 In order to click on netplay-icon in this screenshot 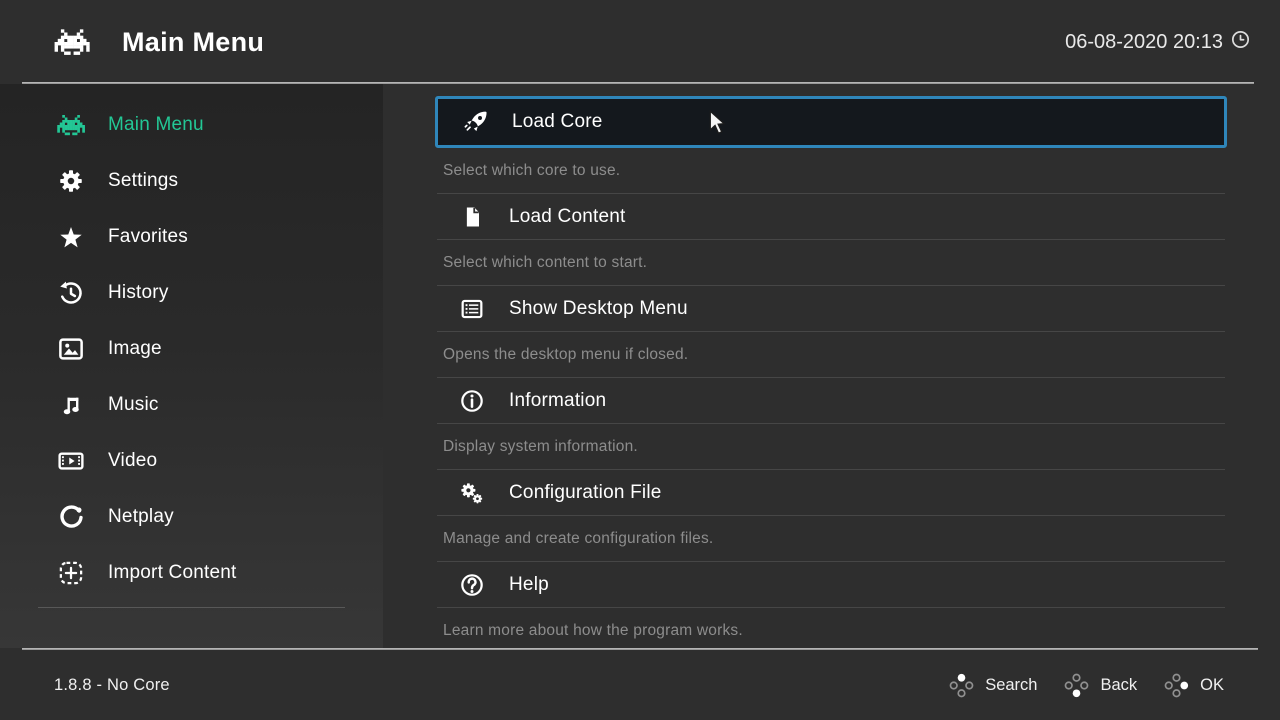, I will do `click(71, 516)`.